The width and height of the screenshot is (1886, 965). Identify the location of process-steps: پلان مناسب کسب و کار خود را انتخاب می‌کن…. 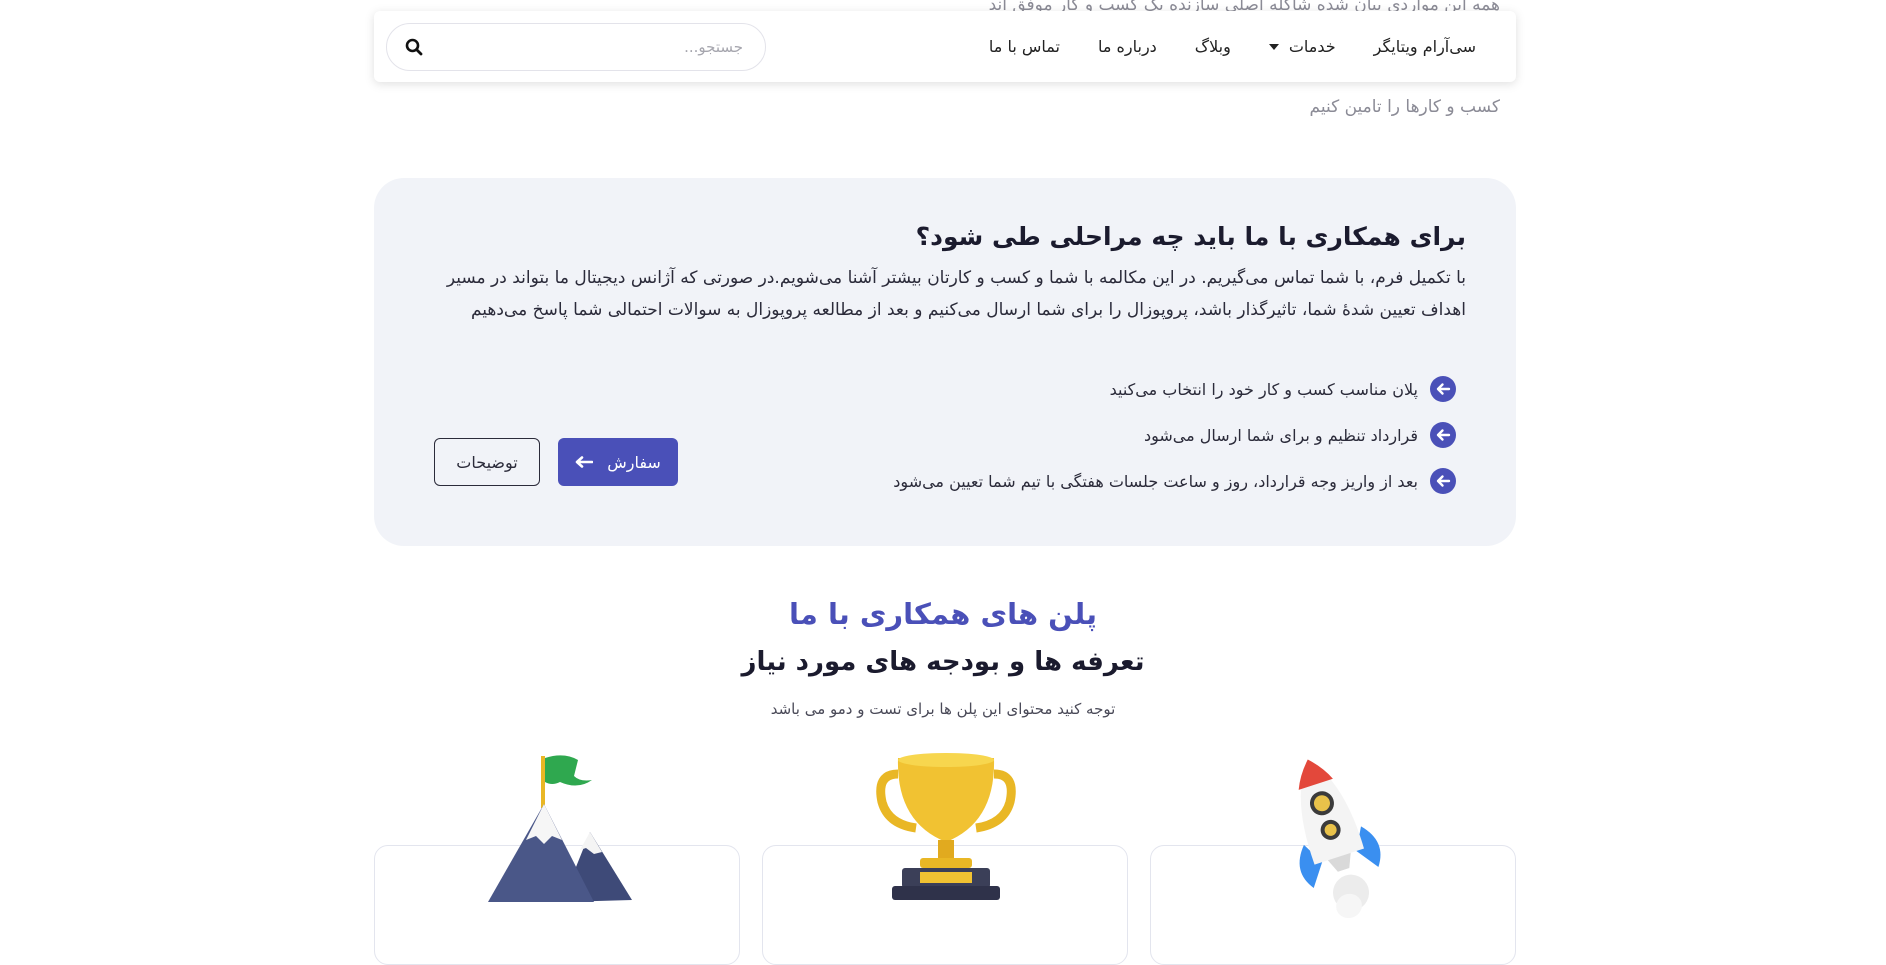
(1174, 435).